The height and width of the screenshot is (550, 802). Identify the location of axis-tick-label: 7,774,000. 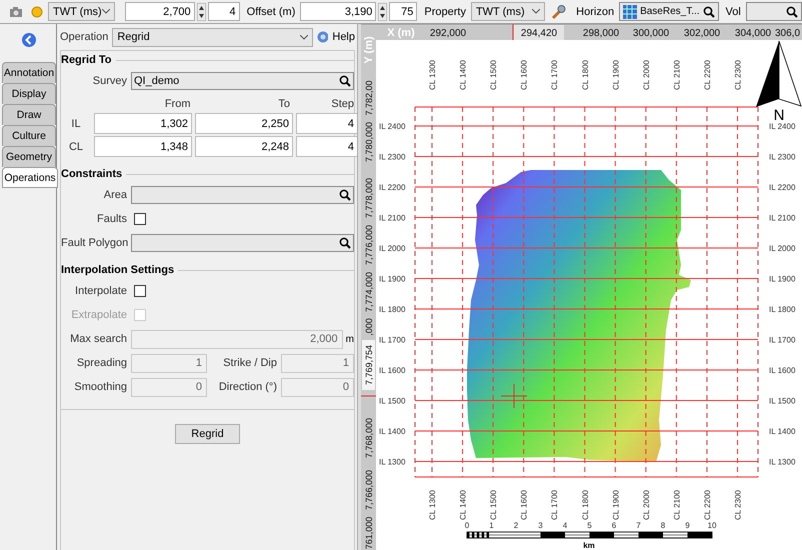
(369, 292).